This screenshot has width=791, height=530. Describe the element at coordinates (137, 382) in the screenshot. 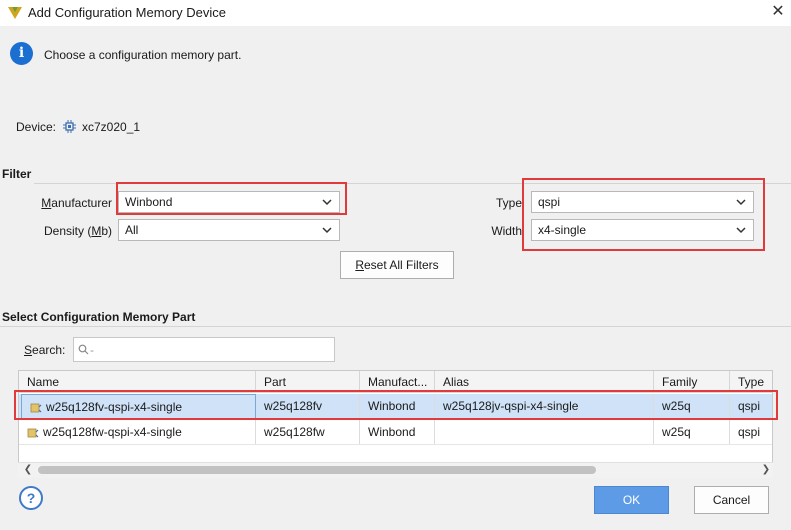

I see `column-header-name: Name` at that location.